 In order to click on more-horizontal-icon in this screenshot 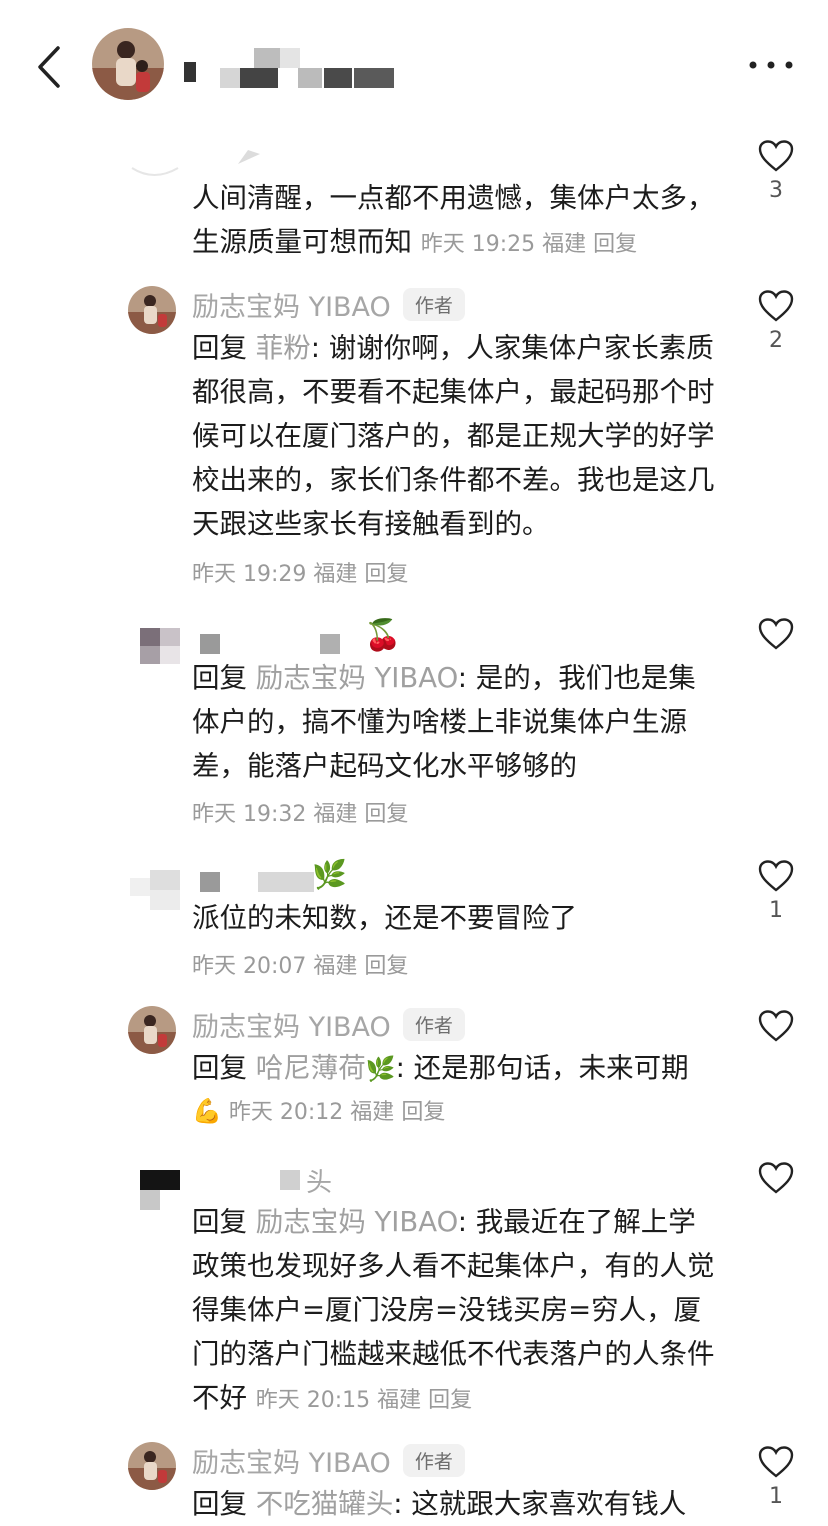, I will do `click(771, 65)`.